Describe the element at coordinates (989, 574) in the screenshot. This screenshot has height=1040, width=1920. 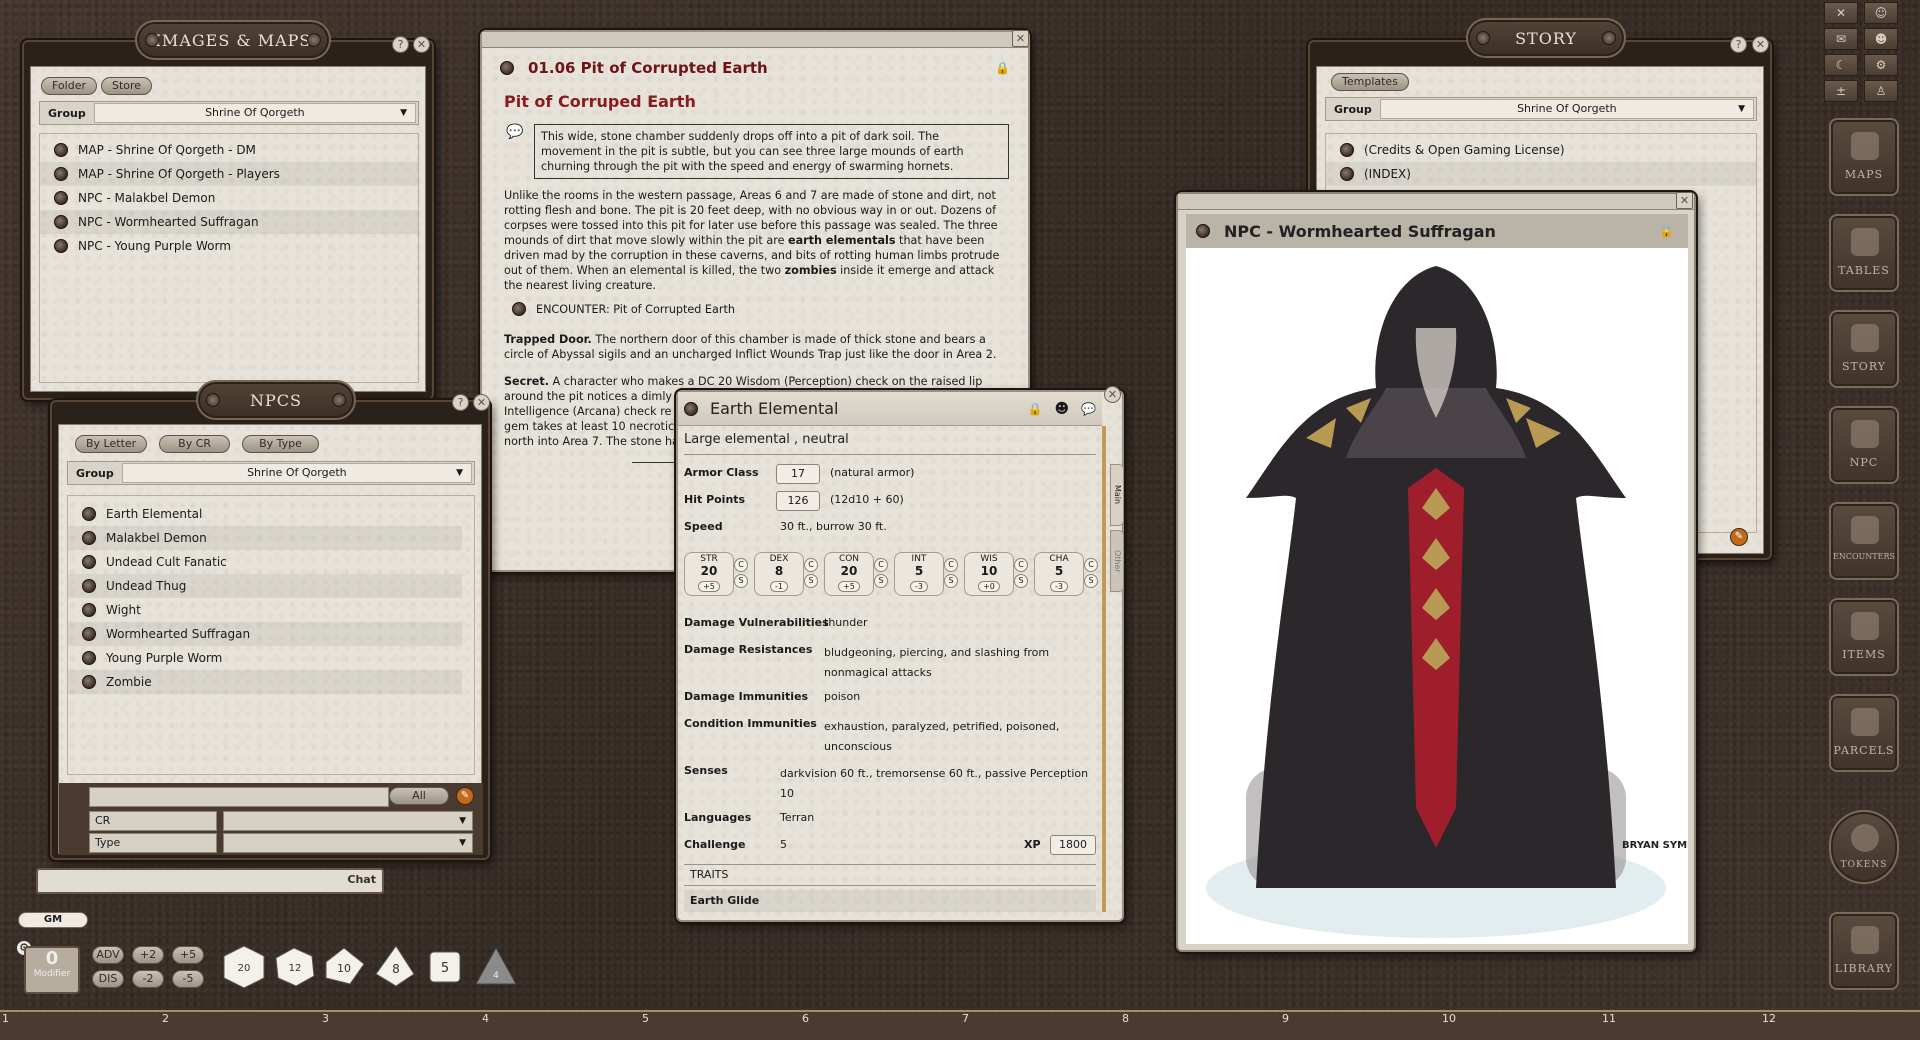
I see `ability-wis: WIS10+0` at that location.